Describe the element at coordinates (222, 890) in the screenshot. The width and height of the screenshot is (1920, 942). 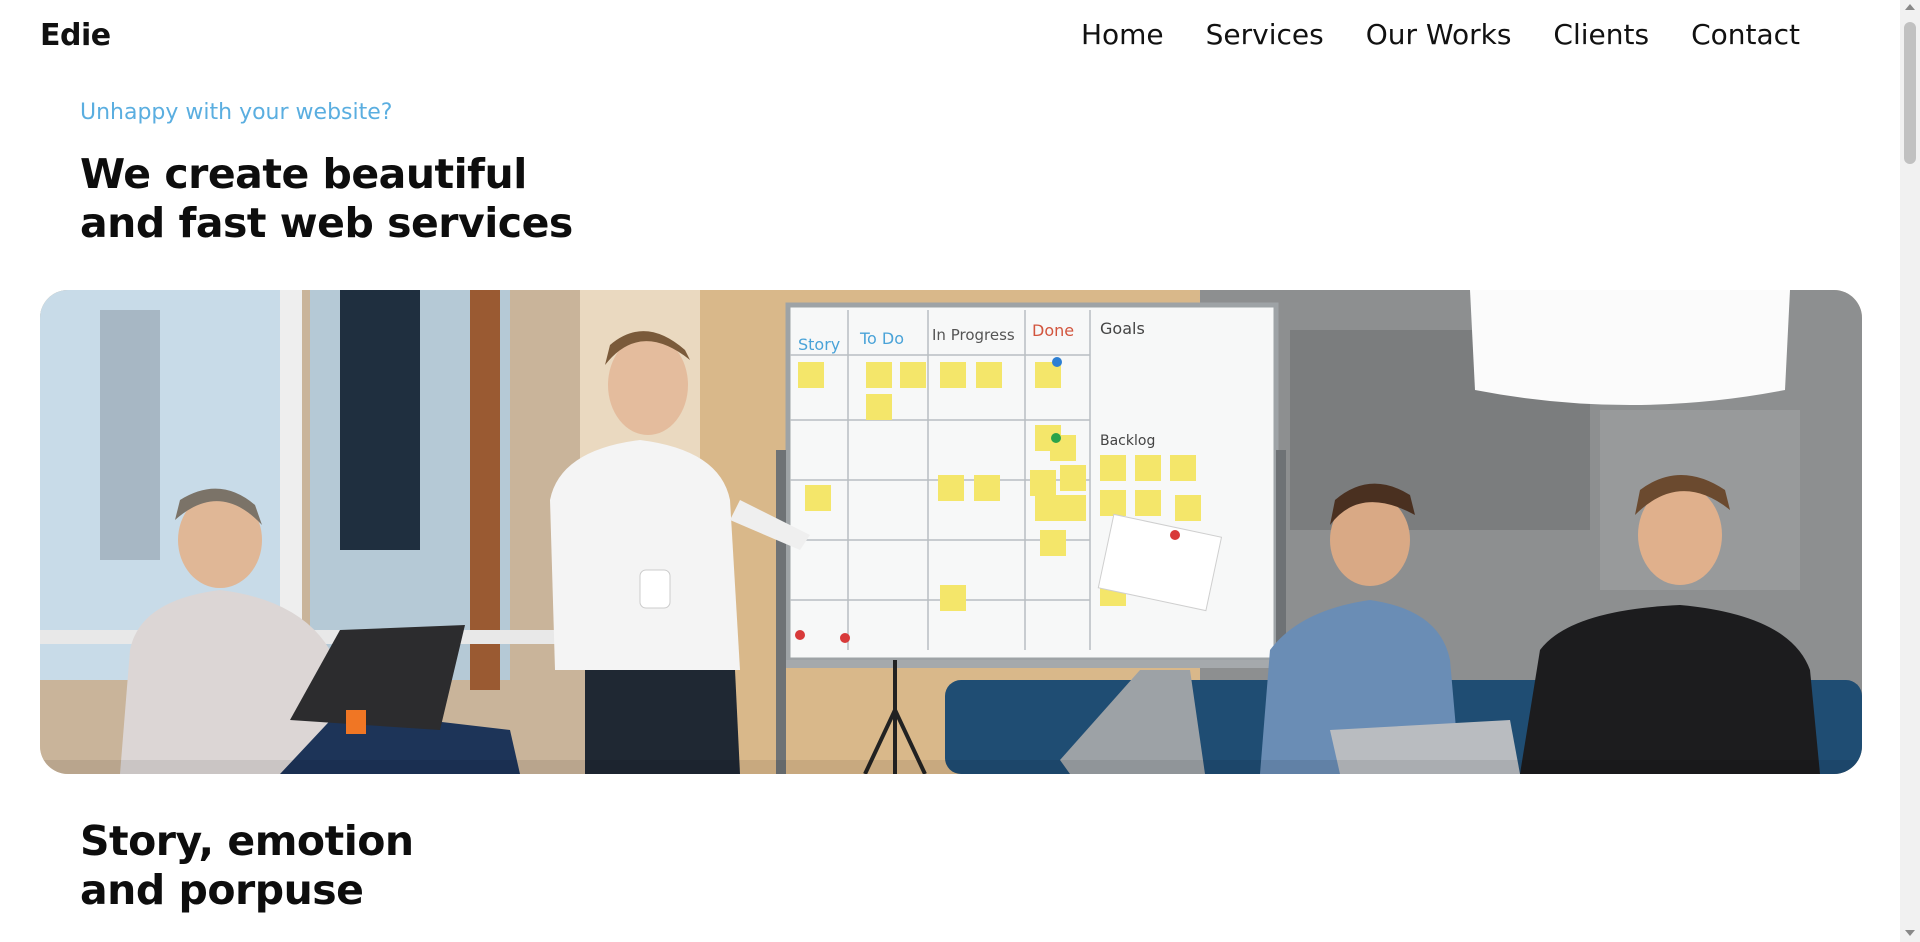
I see `section-title-line-2: and porpuse` at that location.